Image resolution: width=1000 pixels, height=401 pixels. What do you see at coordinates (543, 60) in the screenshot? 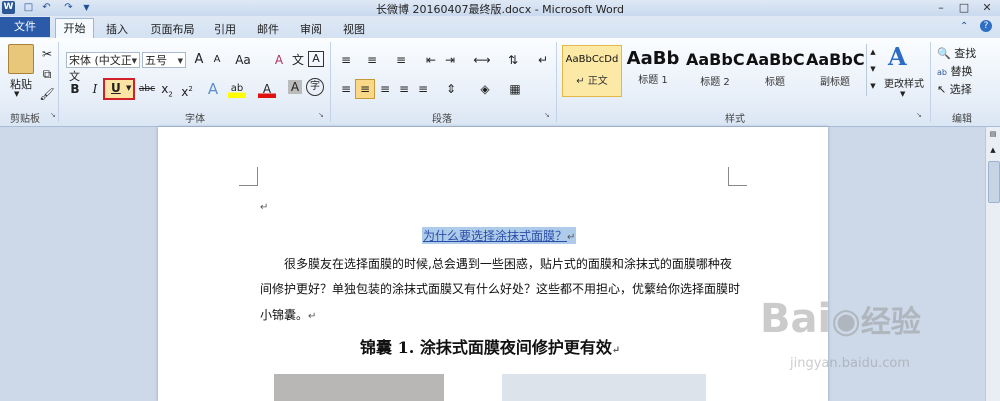
I see `show-marks-icon: ↵` at bounding box center [543, 60].